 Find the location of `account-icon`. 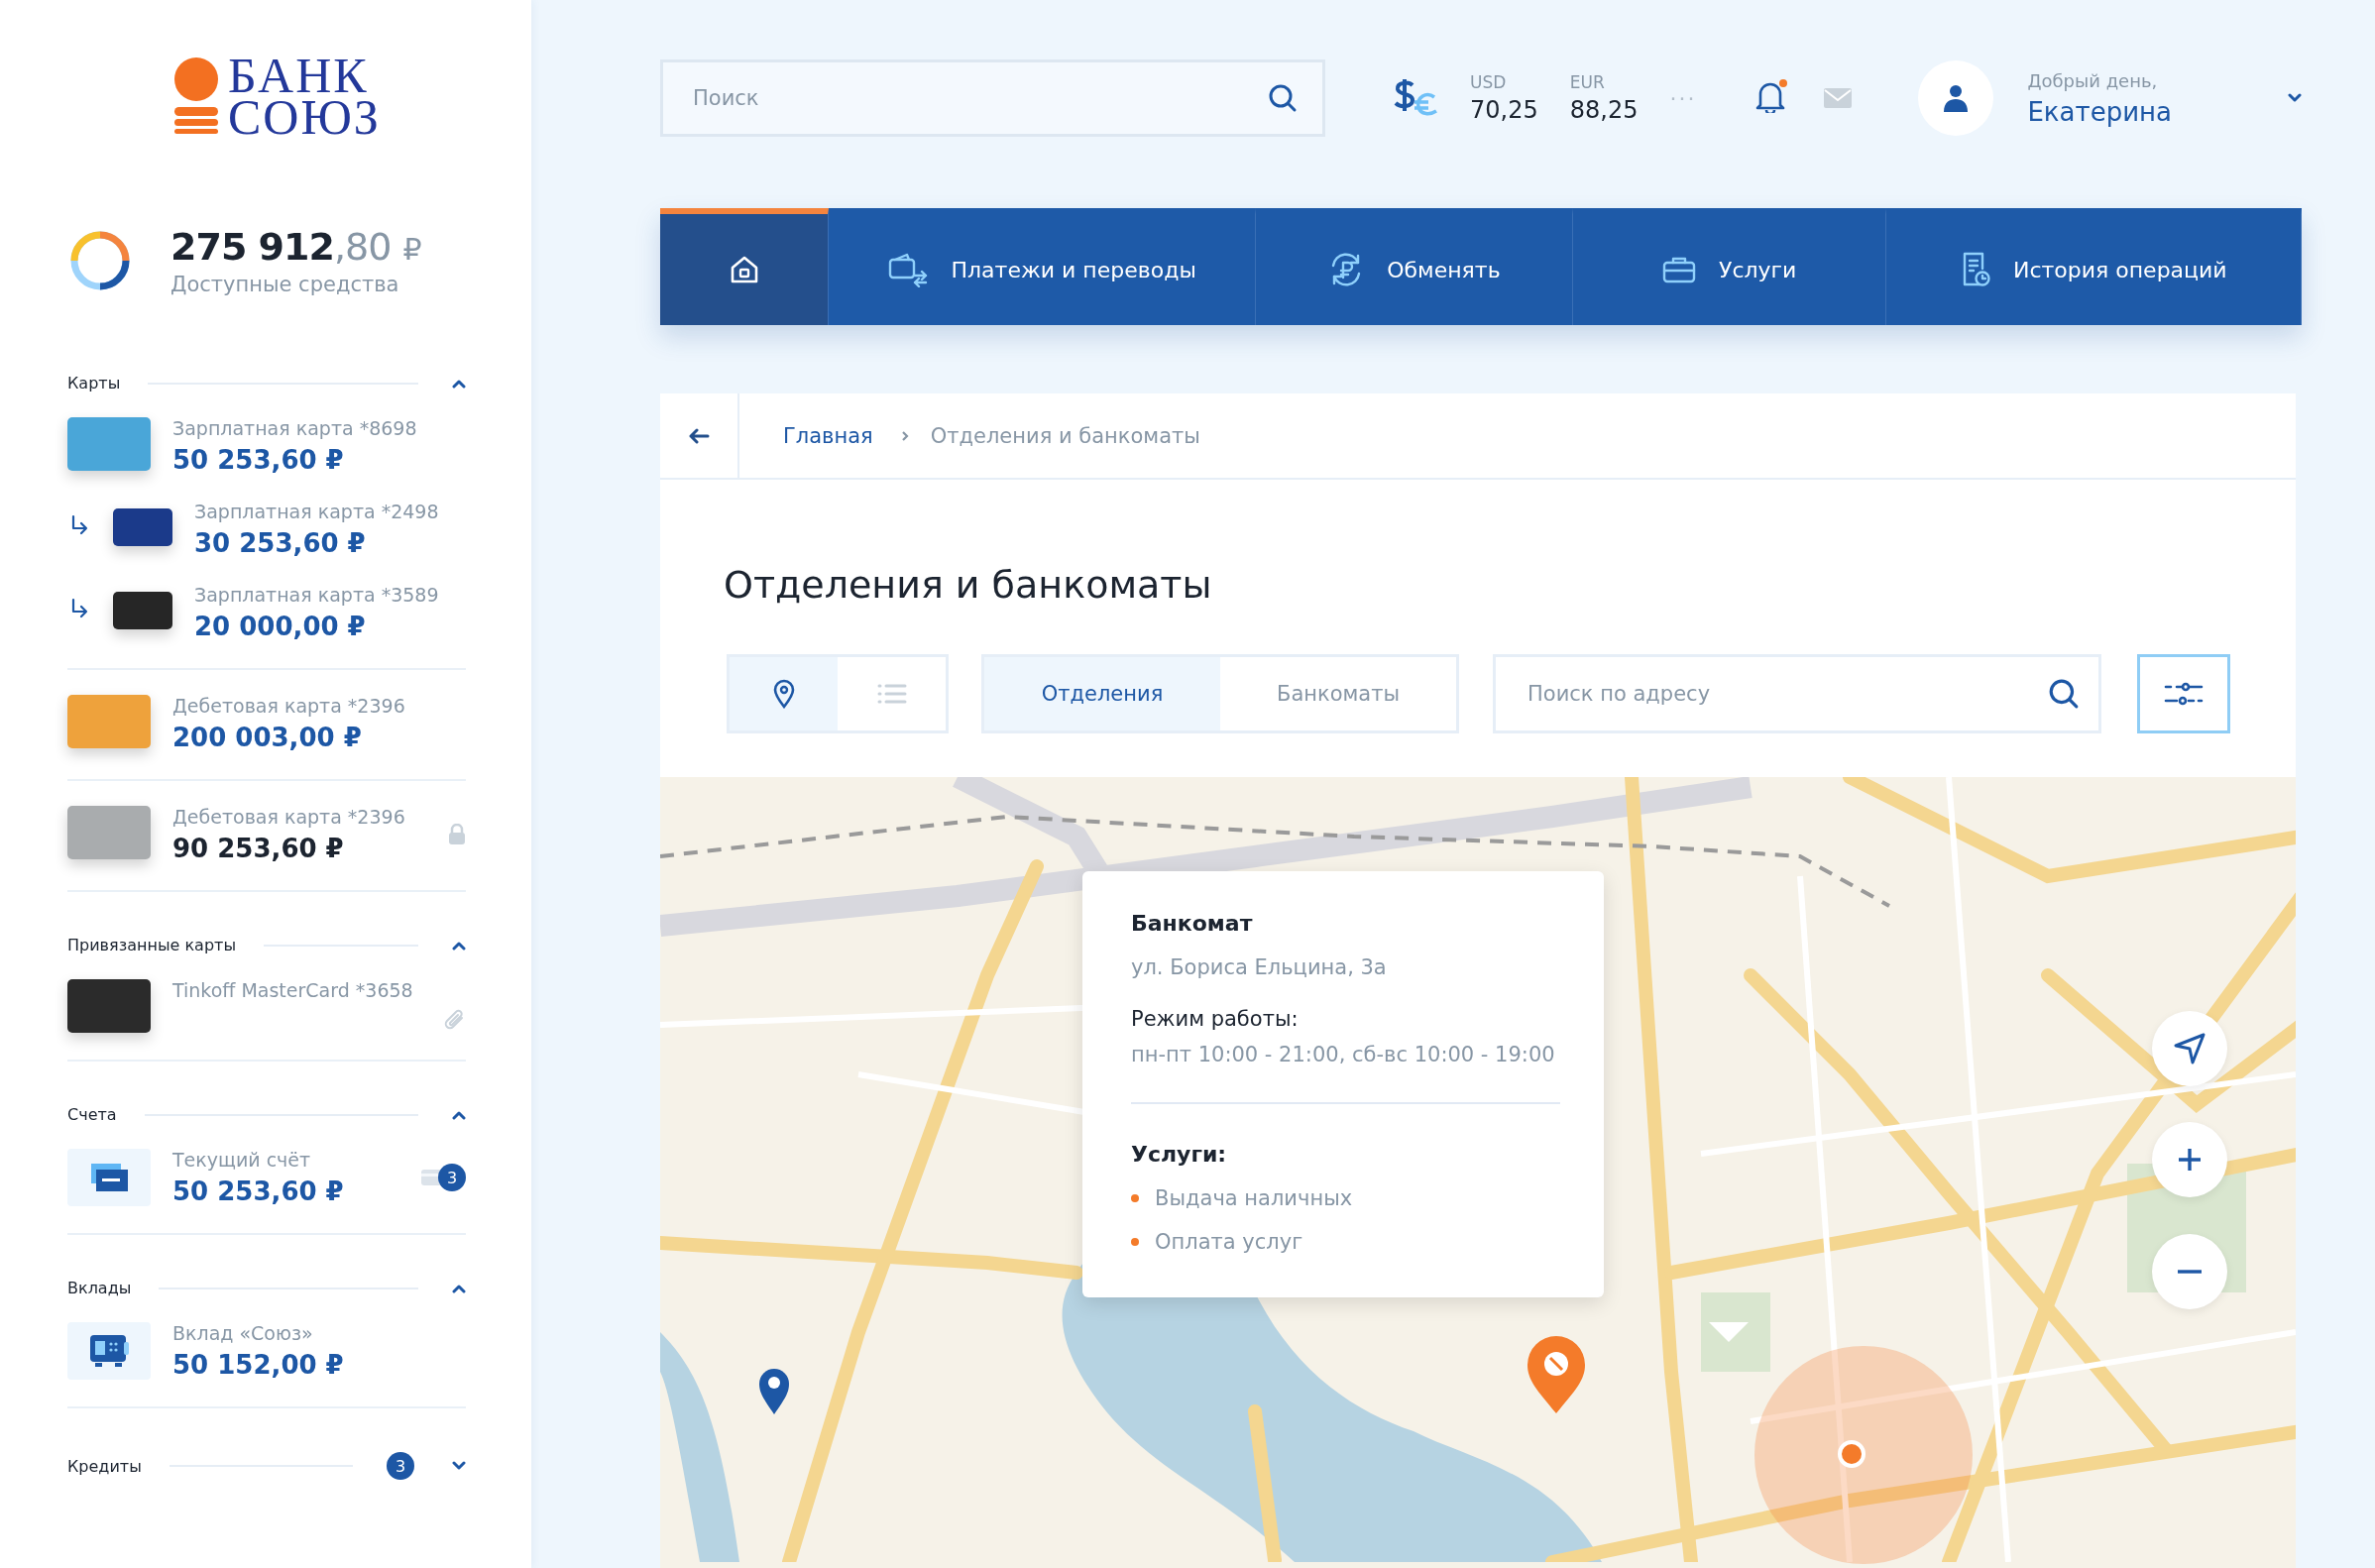

account-icon is located at coordinates (109, 1177).